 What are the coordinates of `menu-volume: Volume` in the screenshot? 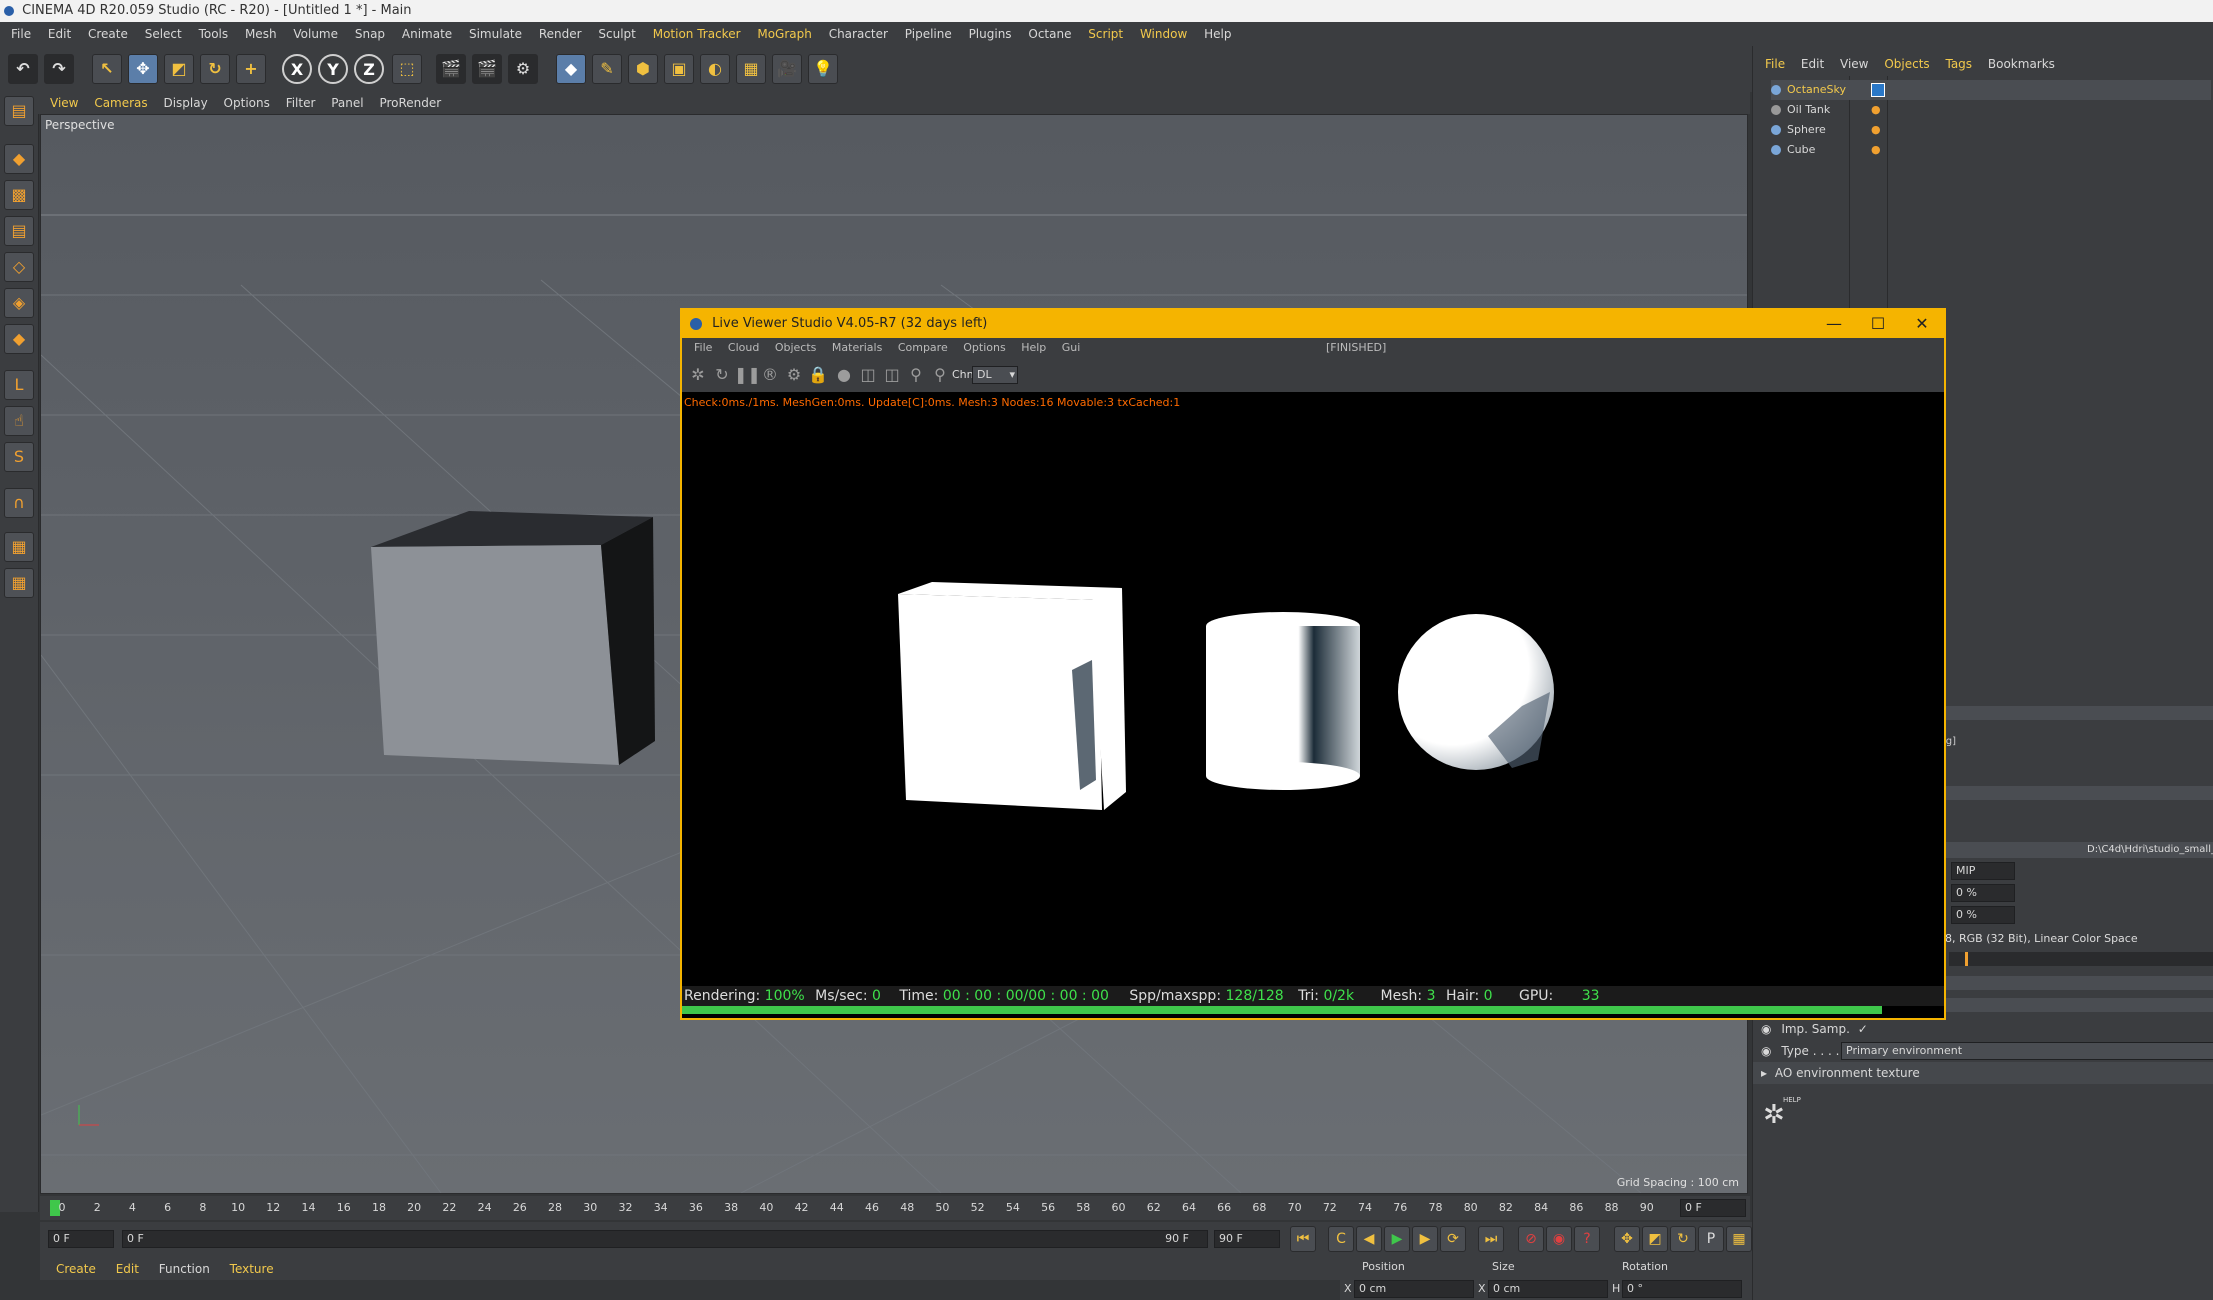 It's located at (315, 34).